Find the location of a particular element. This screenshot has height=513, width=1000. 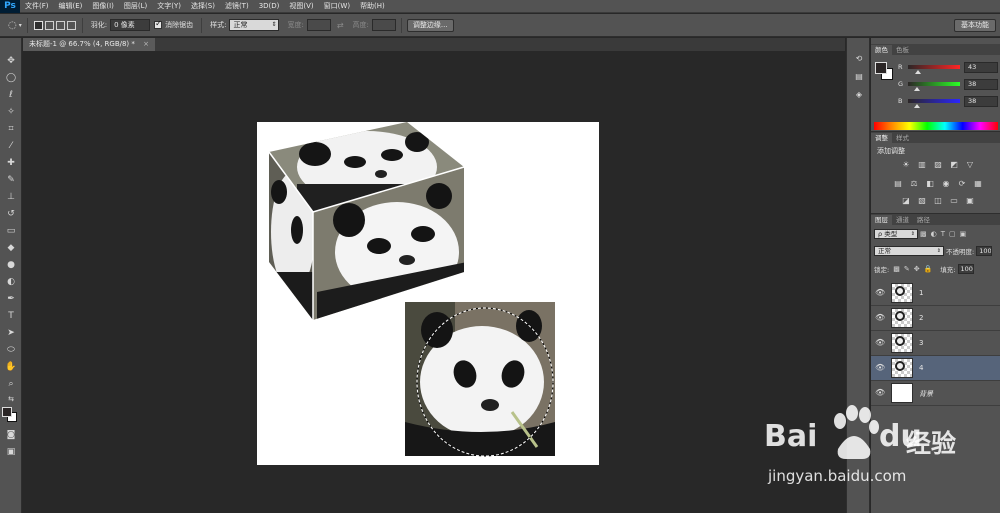

black-white-icon: ◧ is located at coordinates (930, 184).